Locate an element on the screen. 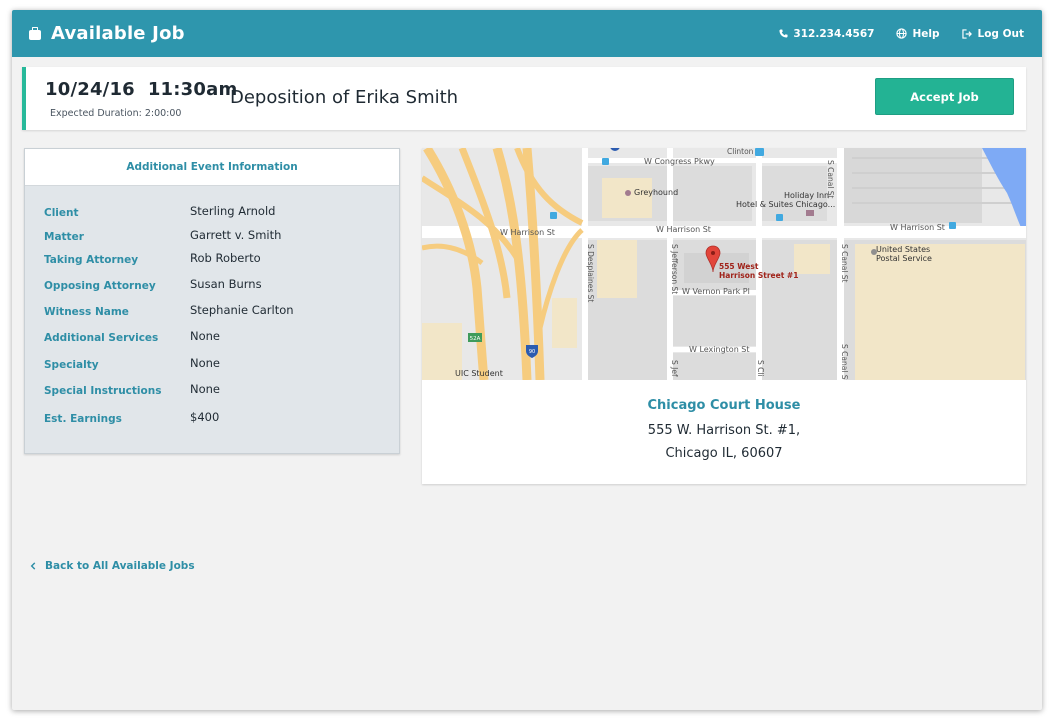 This screenshot has width=1054, height=724. interstate-shield: 90 is located at coordinates (532, 352).